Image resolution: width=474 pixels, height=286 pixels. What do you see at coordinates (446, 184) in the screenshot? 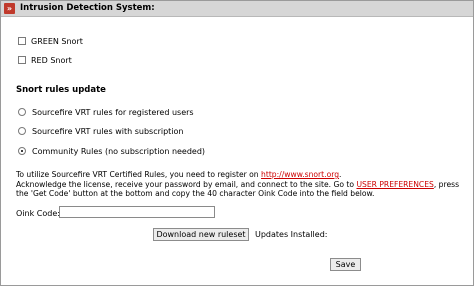
I see `info-line-2-end: , press` at bounding box center [446, 184].